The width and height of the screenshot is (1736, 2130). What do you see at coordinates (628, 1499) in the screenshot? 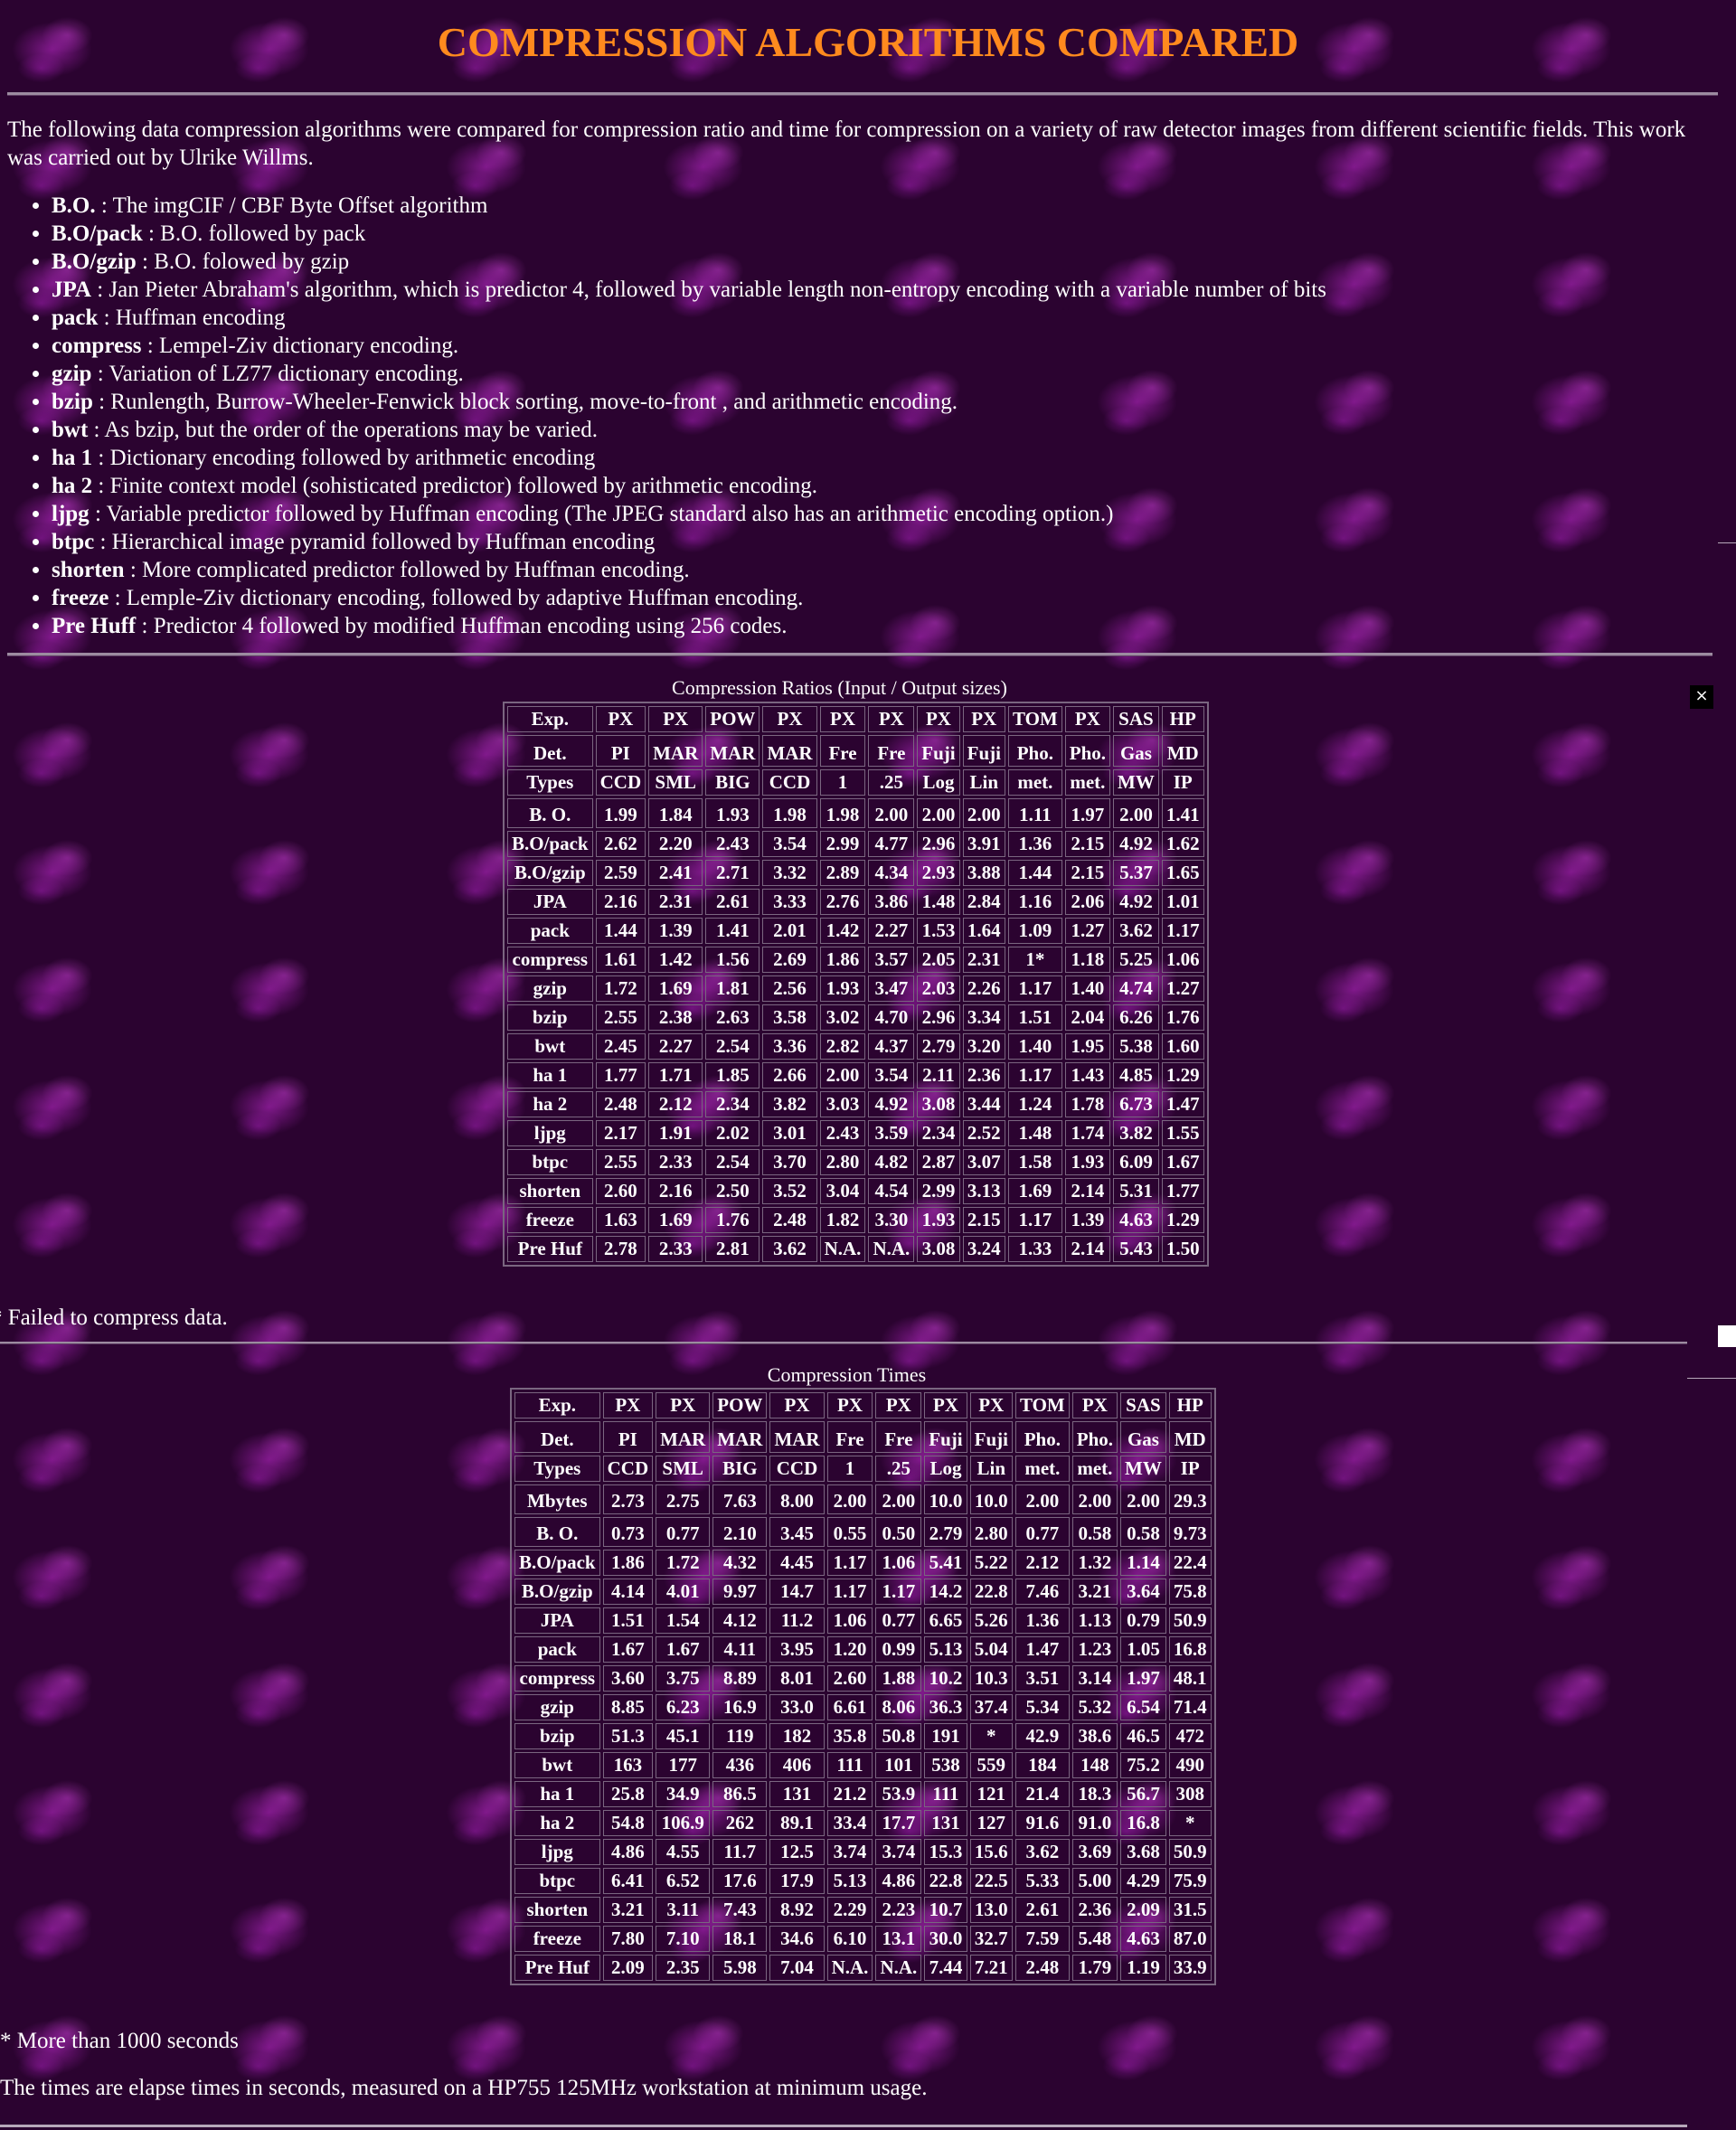
I see `table-cell: 2.73` at bounding box center [628, 1499].